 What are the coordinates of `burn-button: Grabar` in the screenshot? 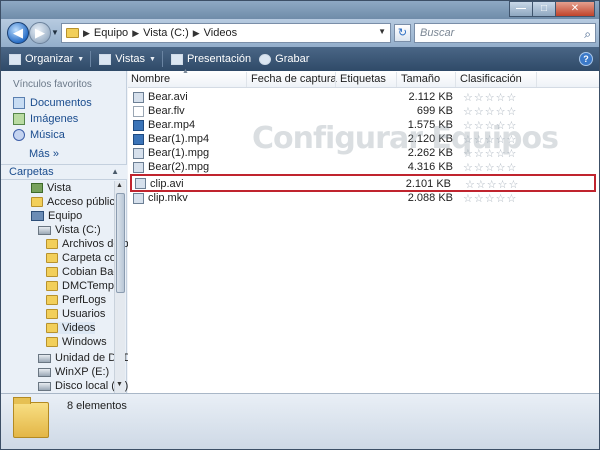 It's located at (284, 59).